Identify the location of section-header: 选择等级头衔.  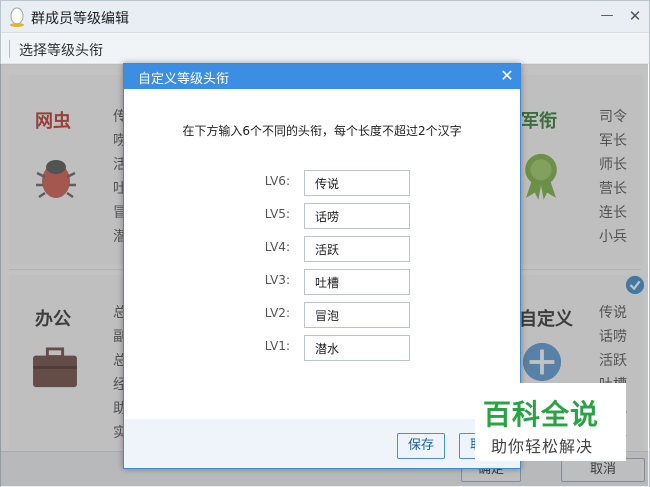
(325, 49).